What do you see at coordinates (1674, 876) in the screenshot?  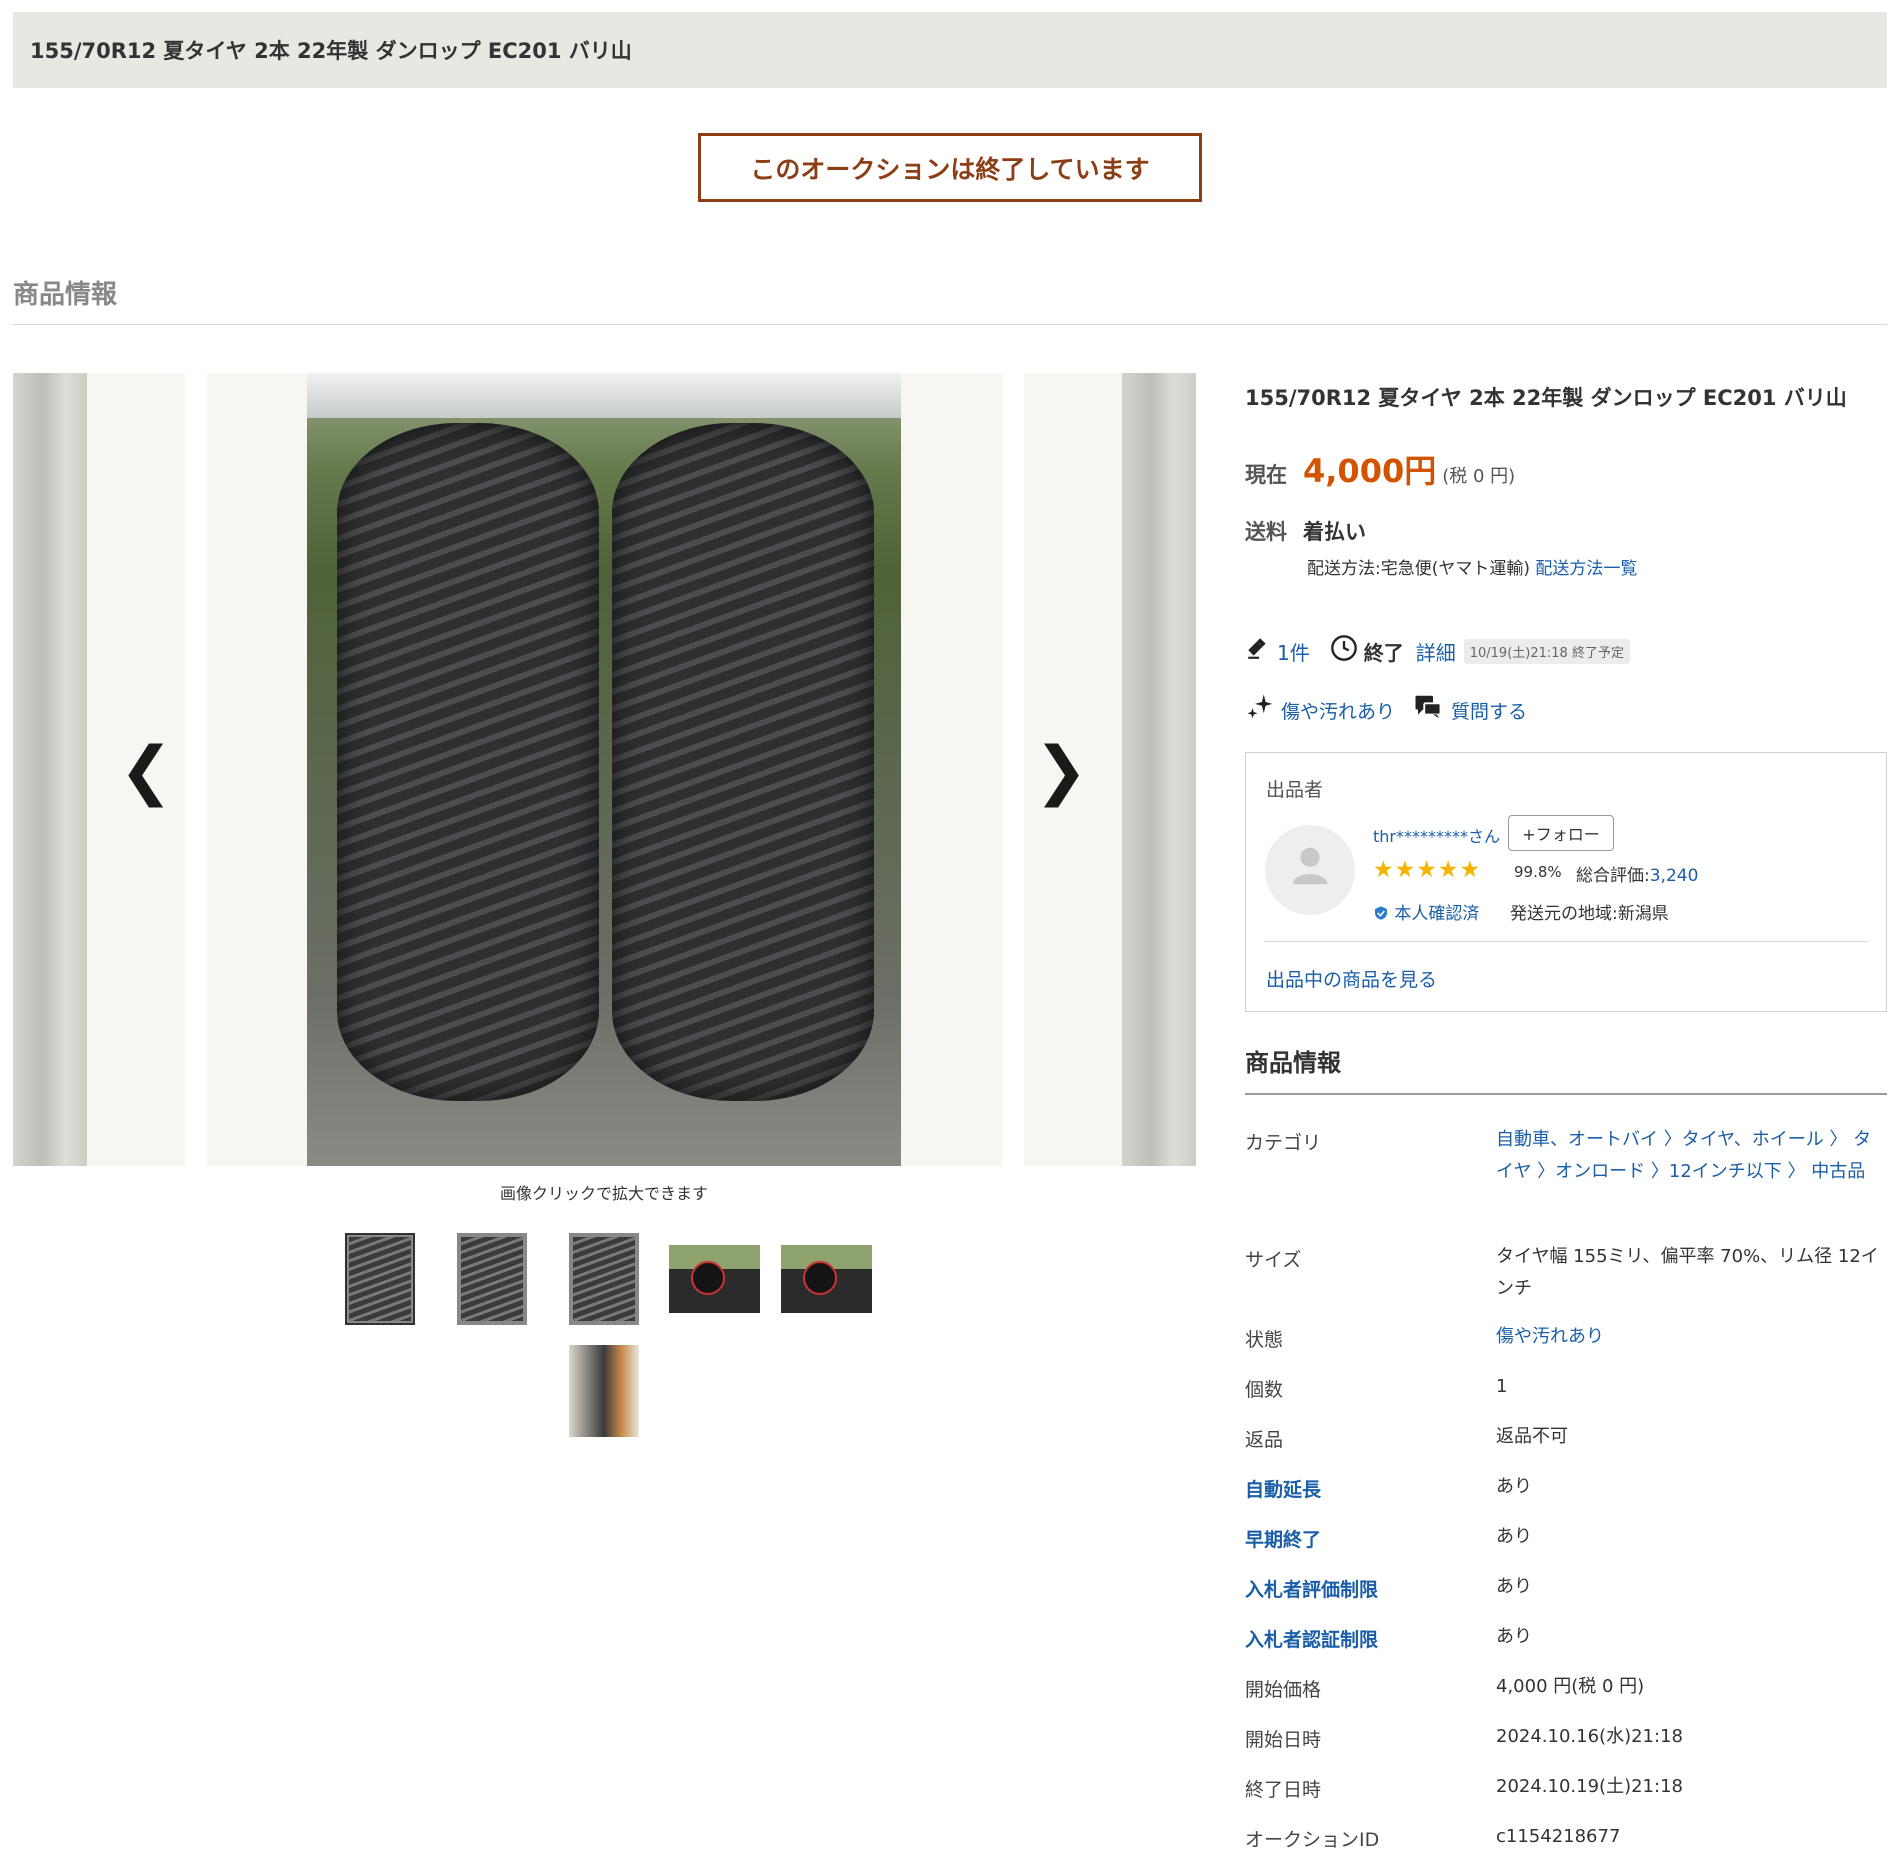 I see `rating-total-link: 3,240` at bounding box center [1674, 876].